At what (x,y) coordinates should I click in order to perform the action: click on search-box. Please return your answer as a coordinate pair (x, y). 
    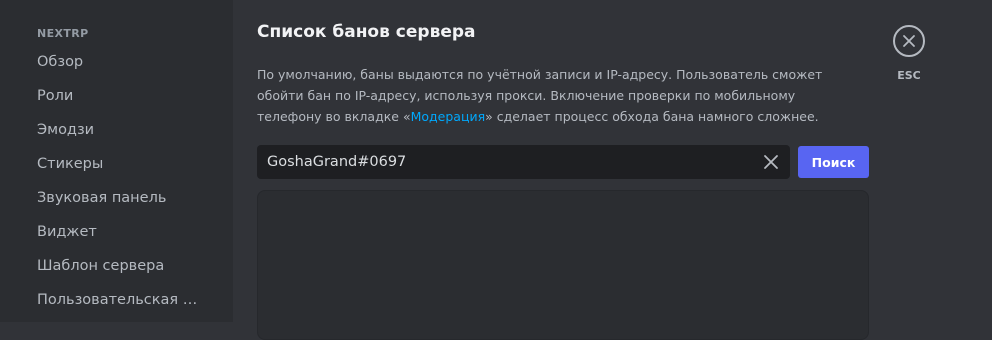
    Looking at the image, I should click on (523, 162).